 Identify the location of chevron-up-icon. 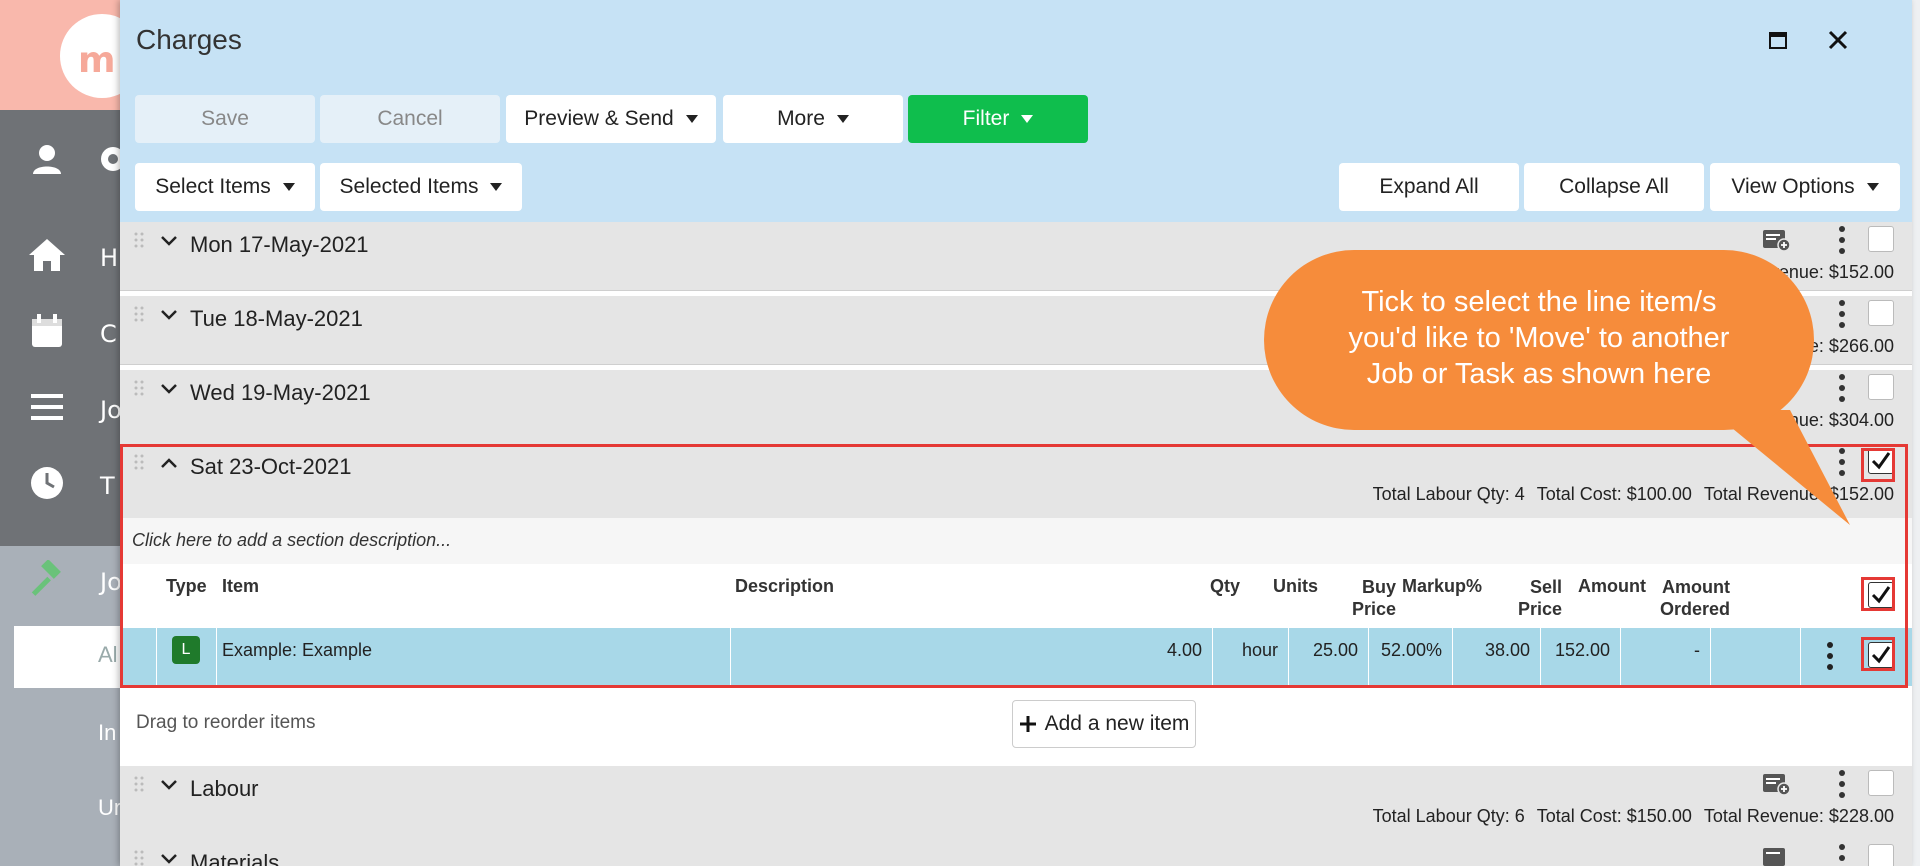
(169, 463).